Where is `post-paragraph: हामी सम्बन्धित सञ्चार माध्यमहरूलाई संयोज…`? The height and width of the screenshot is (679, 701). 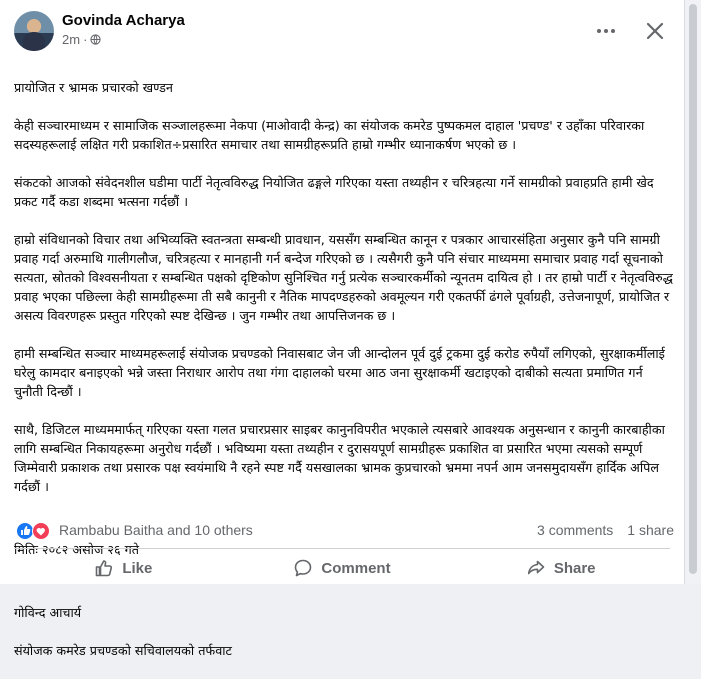 post-paragraph: हामी सम्बन्धित सञ्चार माध्यमहरूलाई संयोज… is located at coordinates (339, 372).